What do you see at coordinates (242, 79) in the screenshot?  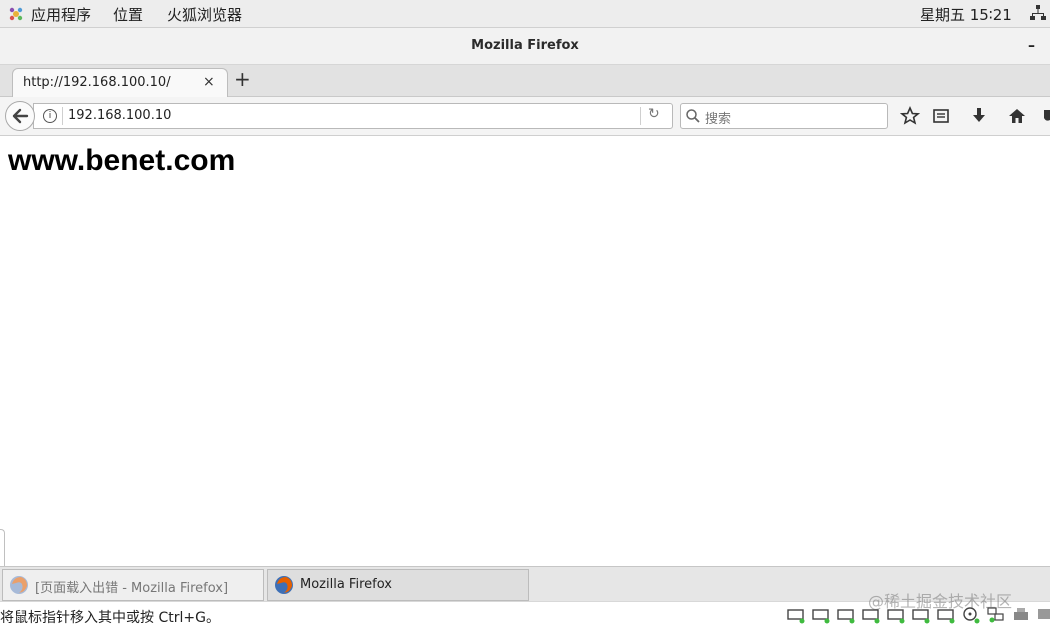 I see `new-tab-button: +` at bounding box center [242, 79].